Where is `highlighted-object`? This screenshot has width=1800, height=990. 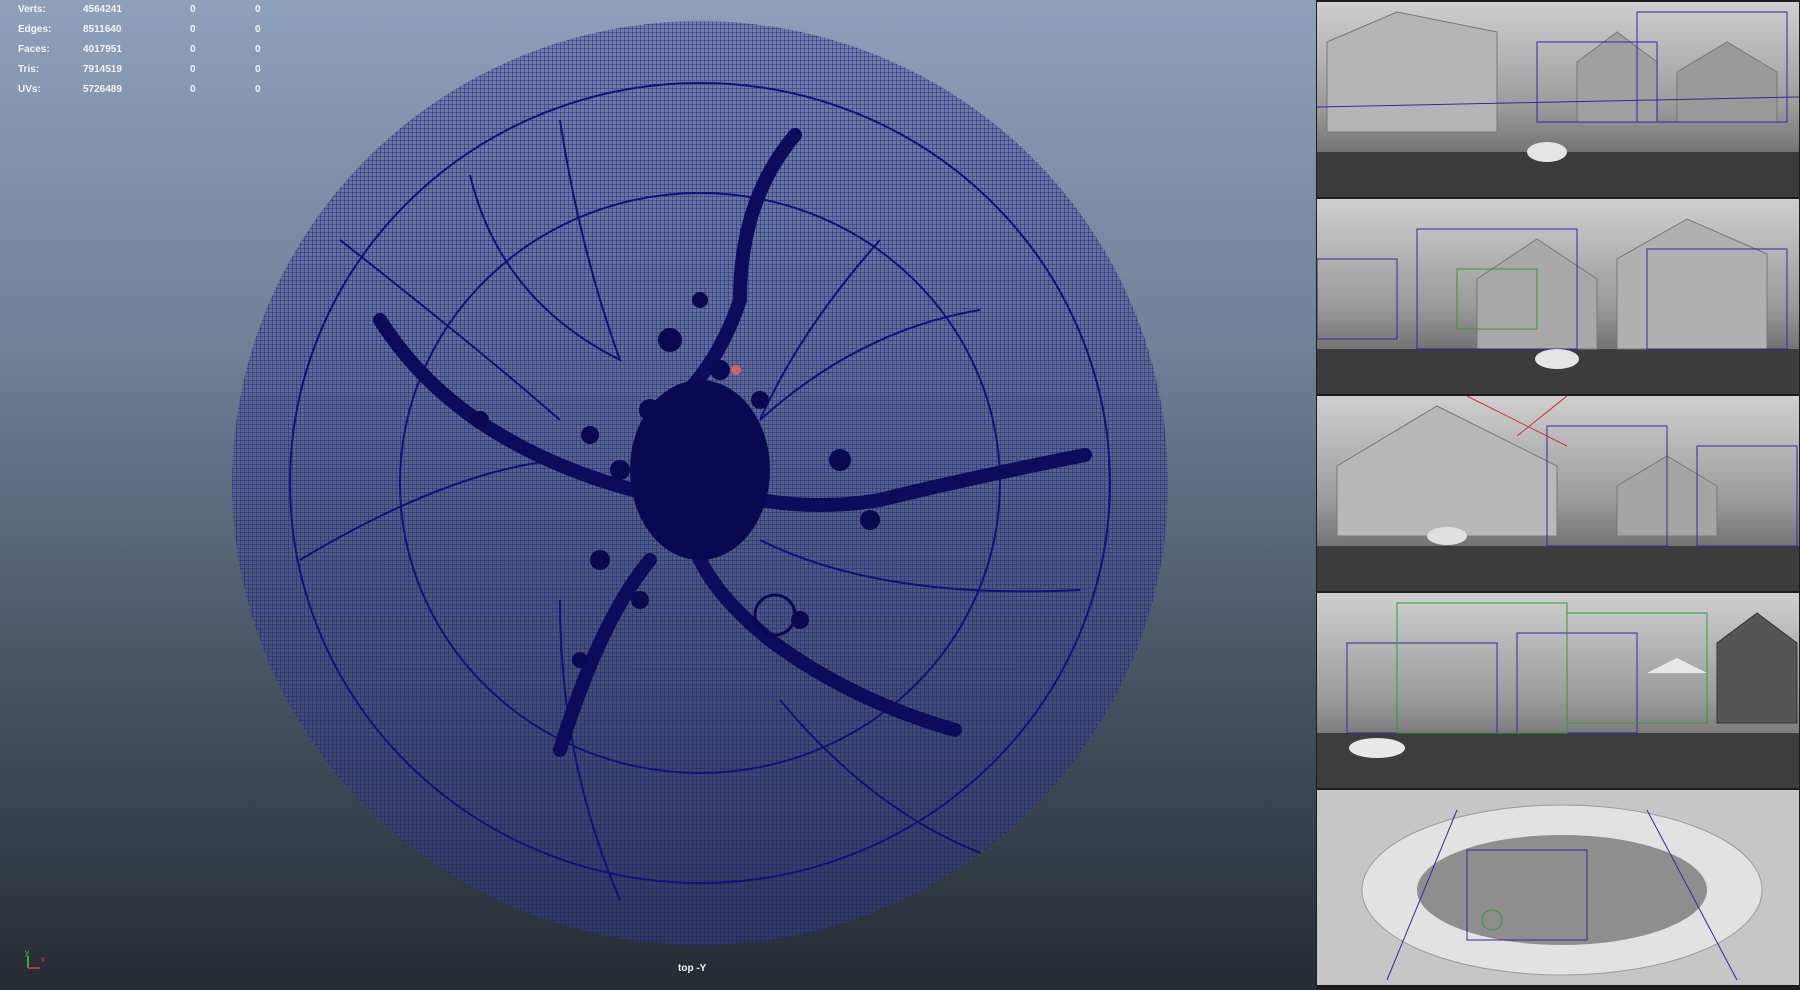 highlighted-object is located at coordinates (736, 370).